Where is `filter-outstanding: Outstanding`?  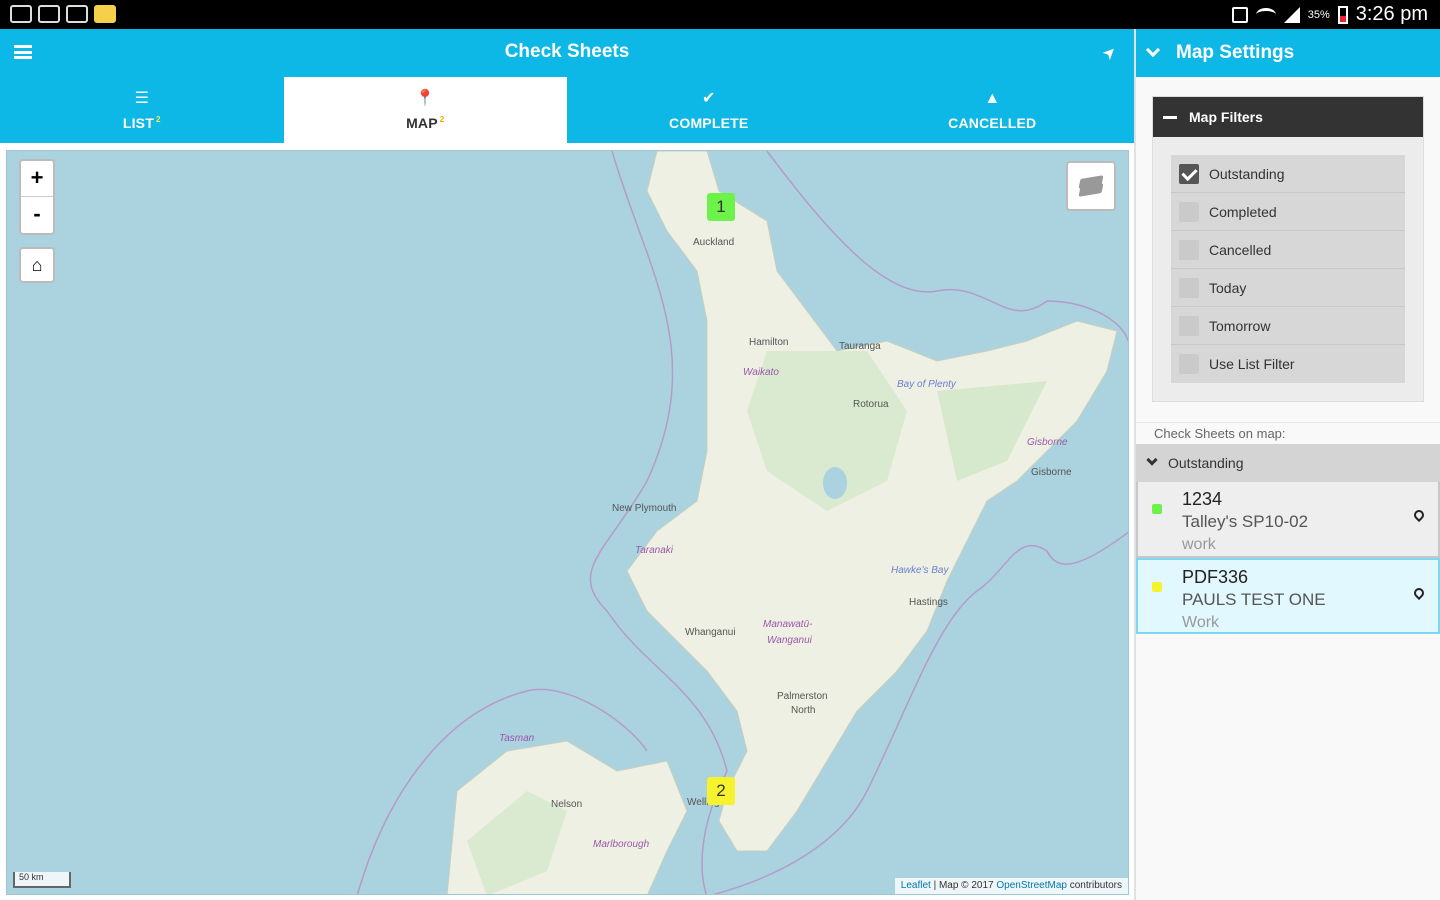 filter-outstanding: Outstanding is located at coordinates (1288, 174).